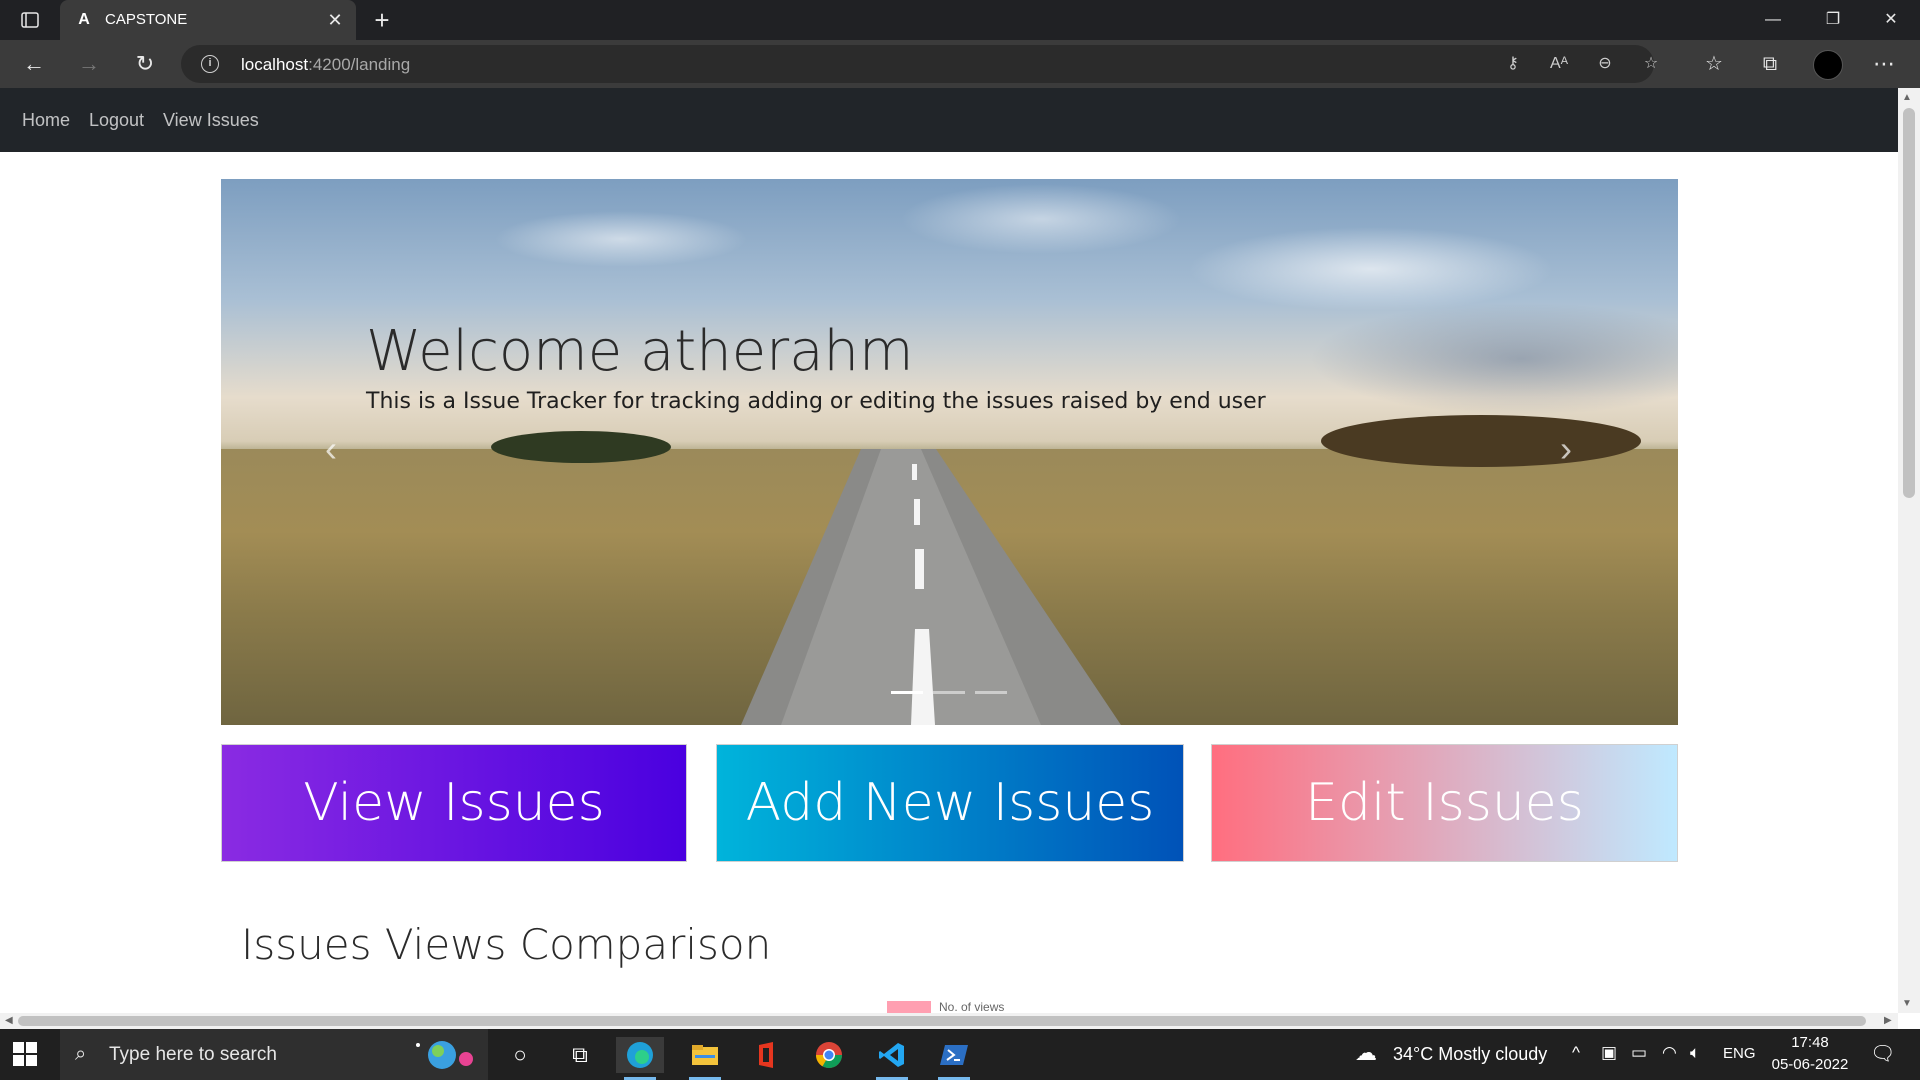 Image resolution: width=1920 pixels, height=1081 pixels. What do you see at coordinates (1833, 20) in the screenshot?
I see `restore-icon: ❐` at bounding box center [1833, 20].